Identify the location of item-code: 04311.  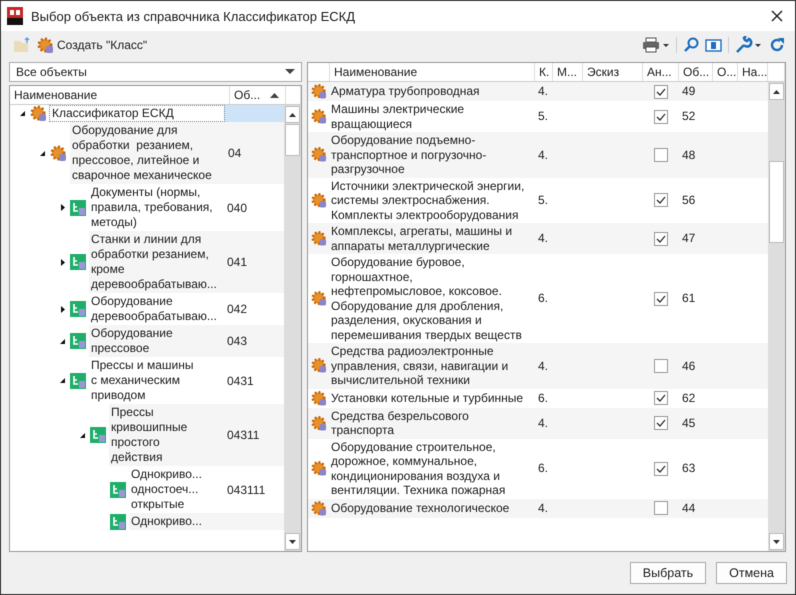
(243, 435).